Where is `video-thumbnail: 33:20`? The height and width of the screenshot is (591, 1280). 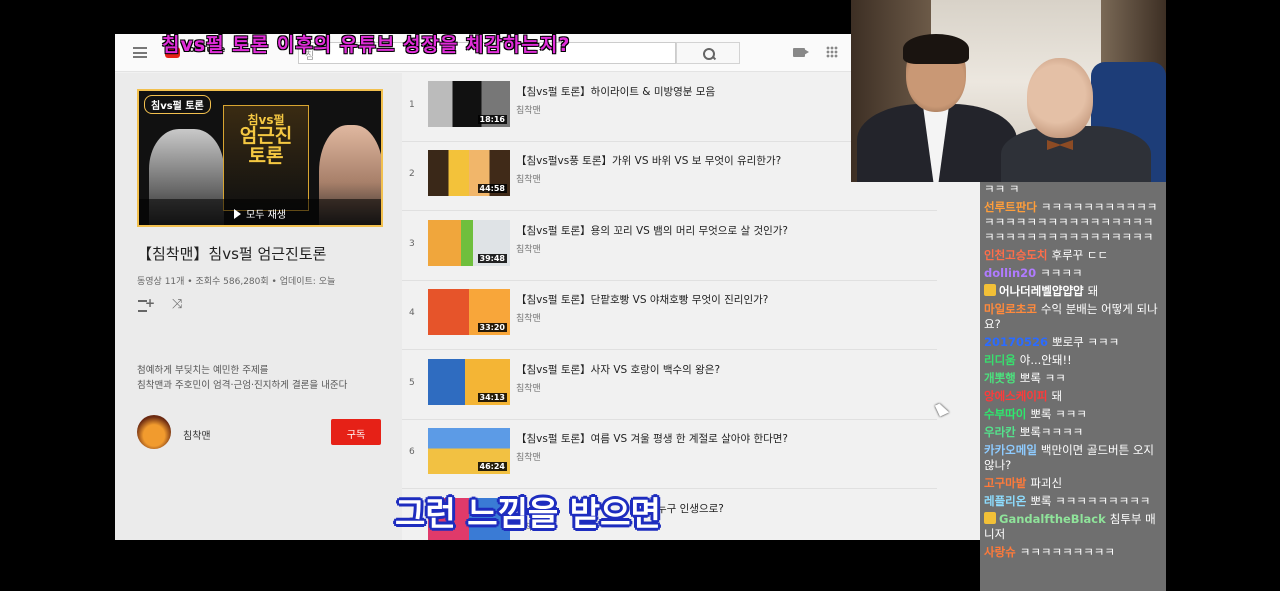 video-thumbnail: 33:20 is located at coordinates (469, 312).